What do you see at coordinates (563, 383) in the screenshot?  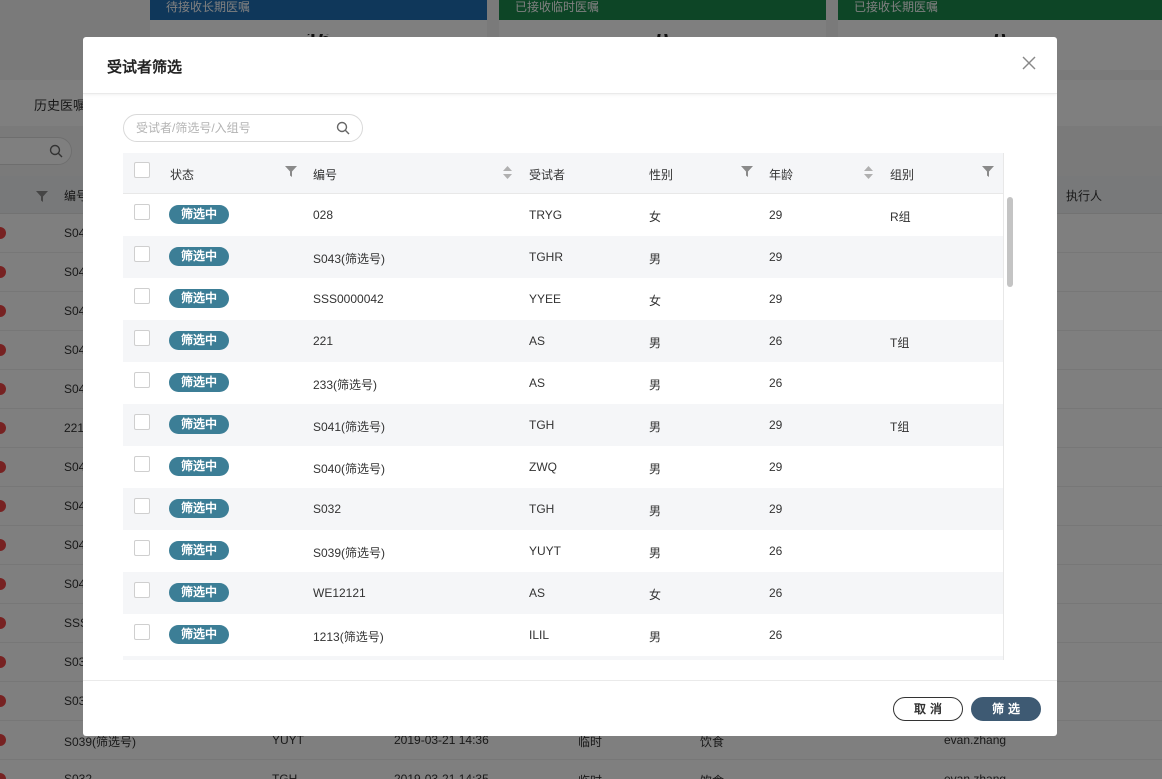 I see `table-row: 筛选中 233(筛选号) AS 男 26` at bounding box center [563, 383].